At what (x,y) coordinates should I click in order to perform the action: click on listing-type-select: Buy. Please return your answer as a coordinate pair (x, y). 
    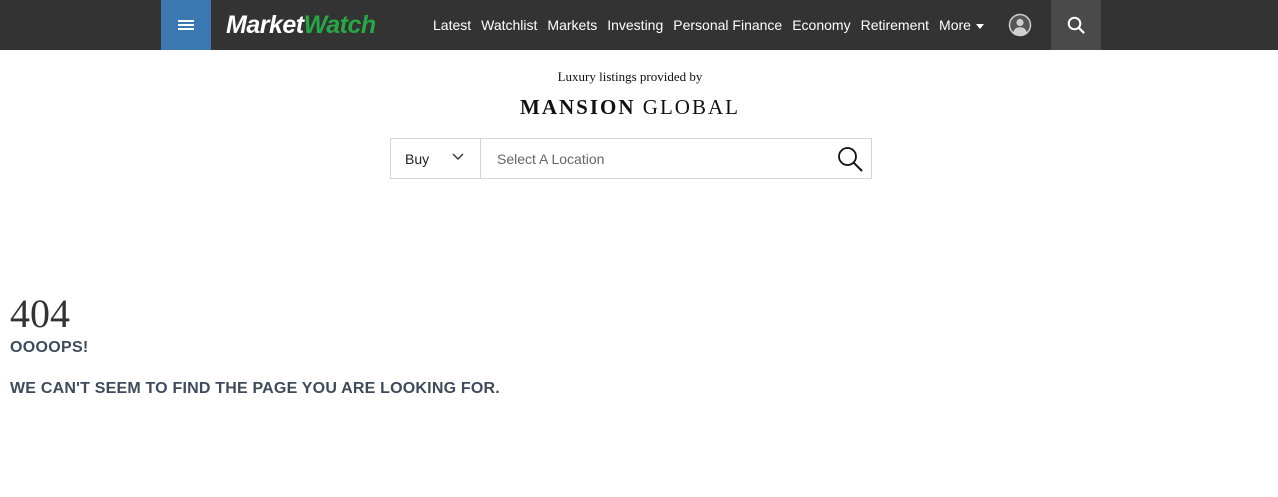
    Looking at the image, I should click on (436, 158).